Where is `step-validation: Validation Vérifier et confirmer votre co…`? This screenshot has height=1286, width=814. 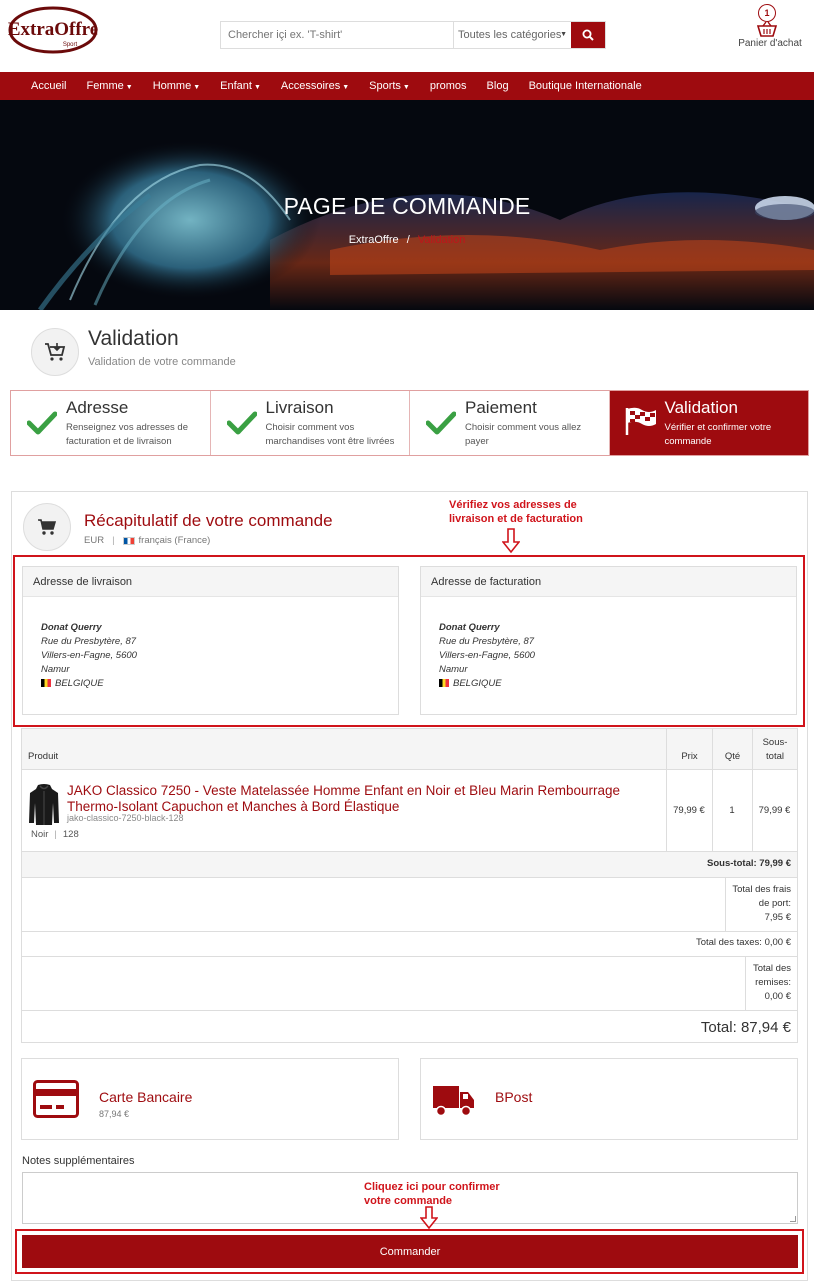
step-validation: Validation Vérifier et confirmer votre co… is located at coordinates (708, 423).